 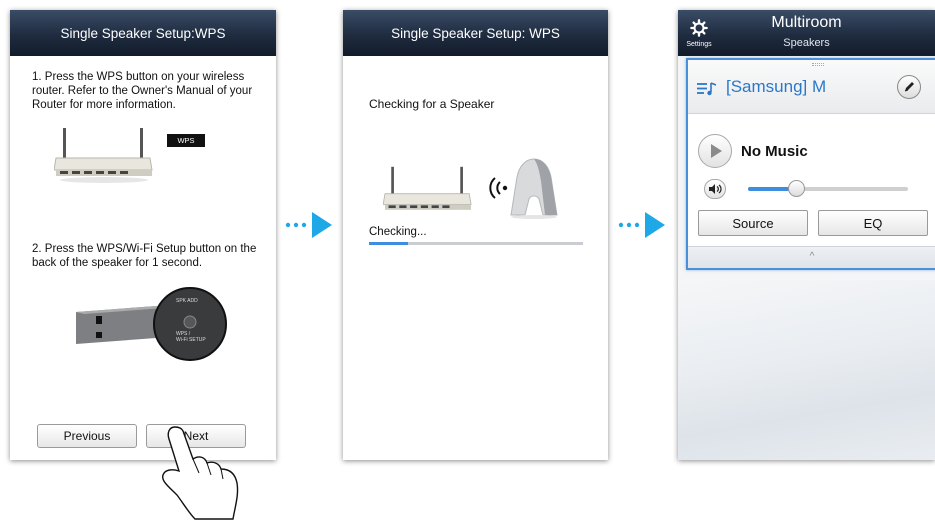 What do you see at coordinates (806, 33) in the screenshot?
I see `multiroom-header: Settings Multiroom Speakers` at bounding box center [806, 33].